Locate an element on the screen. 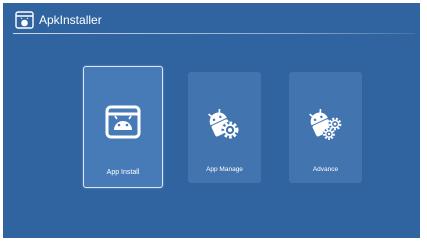 This screenshot has width=427, height=241. app-title: ApkInstaller is located at coordinates (70, 20).